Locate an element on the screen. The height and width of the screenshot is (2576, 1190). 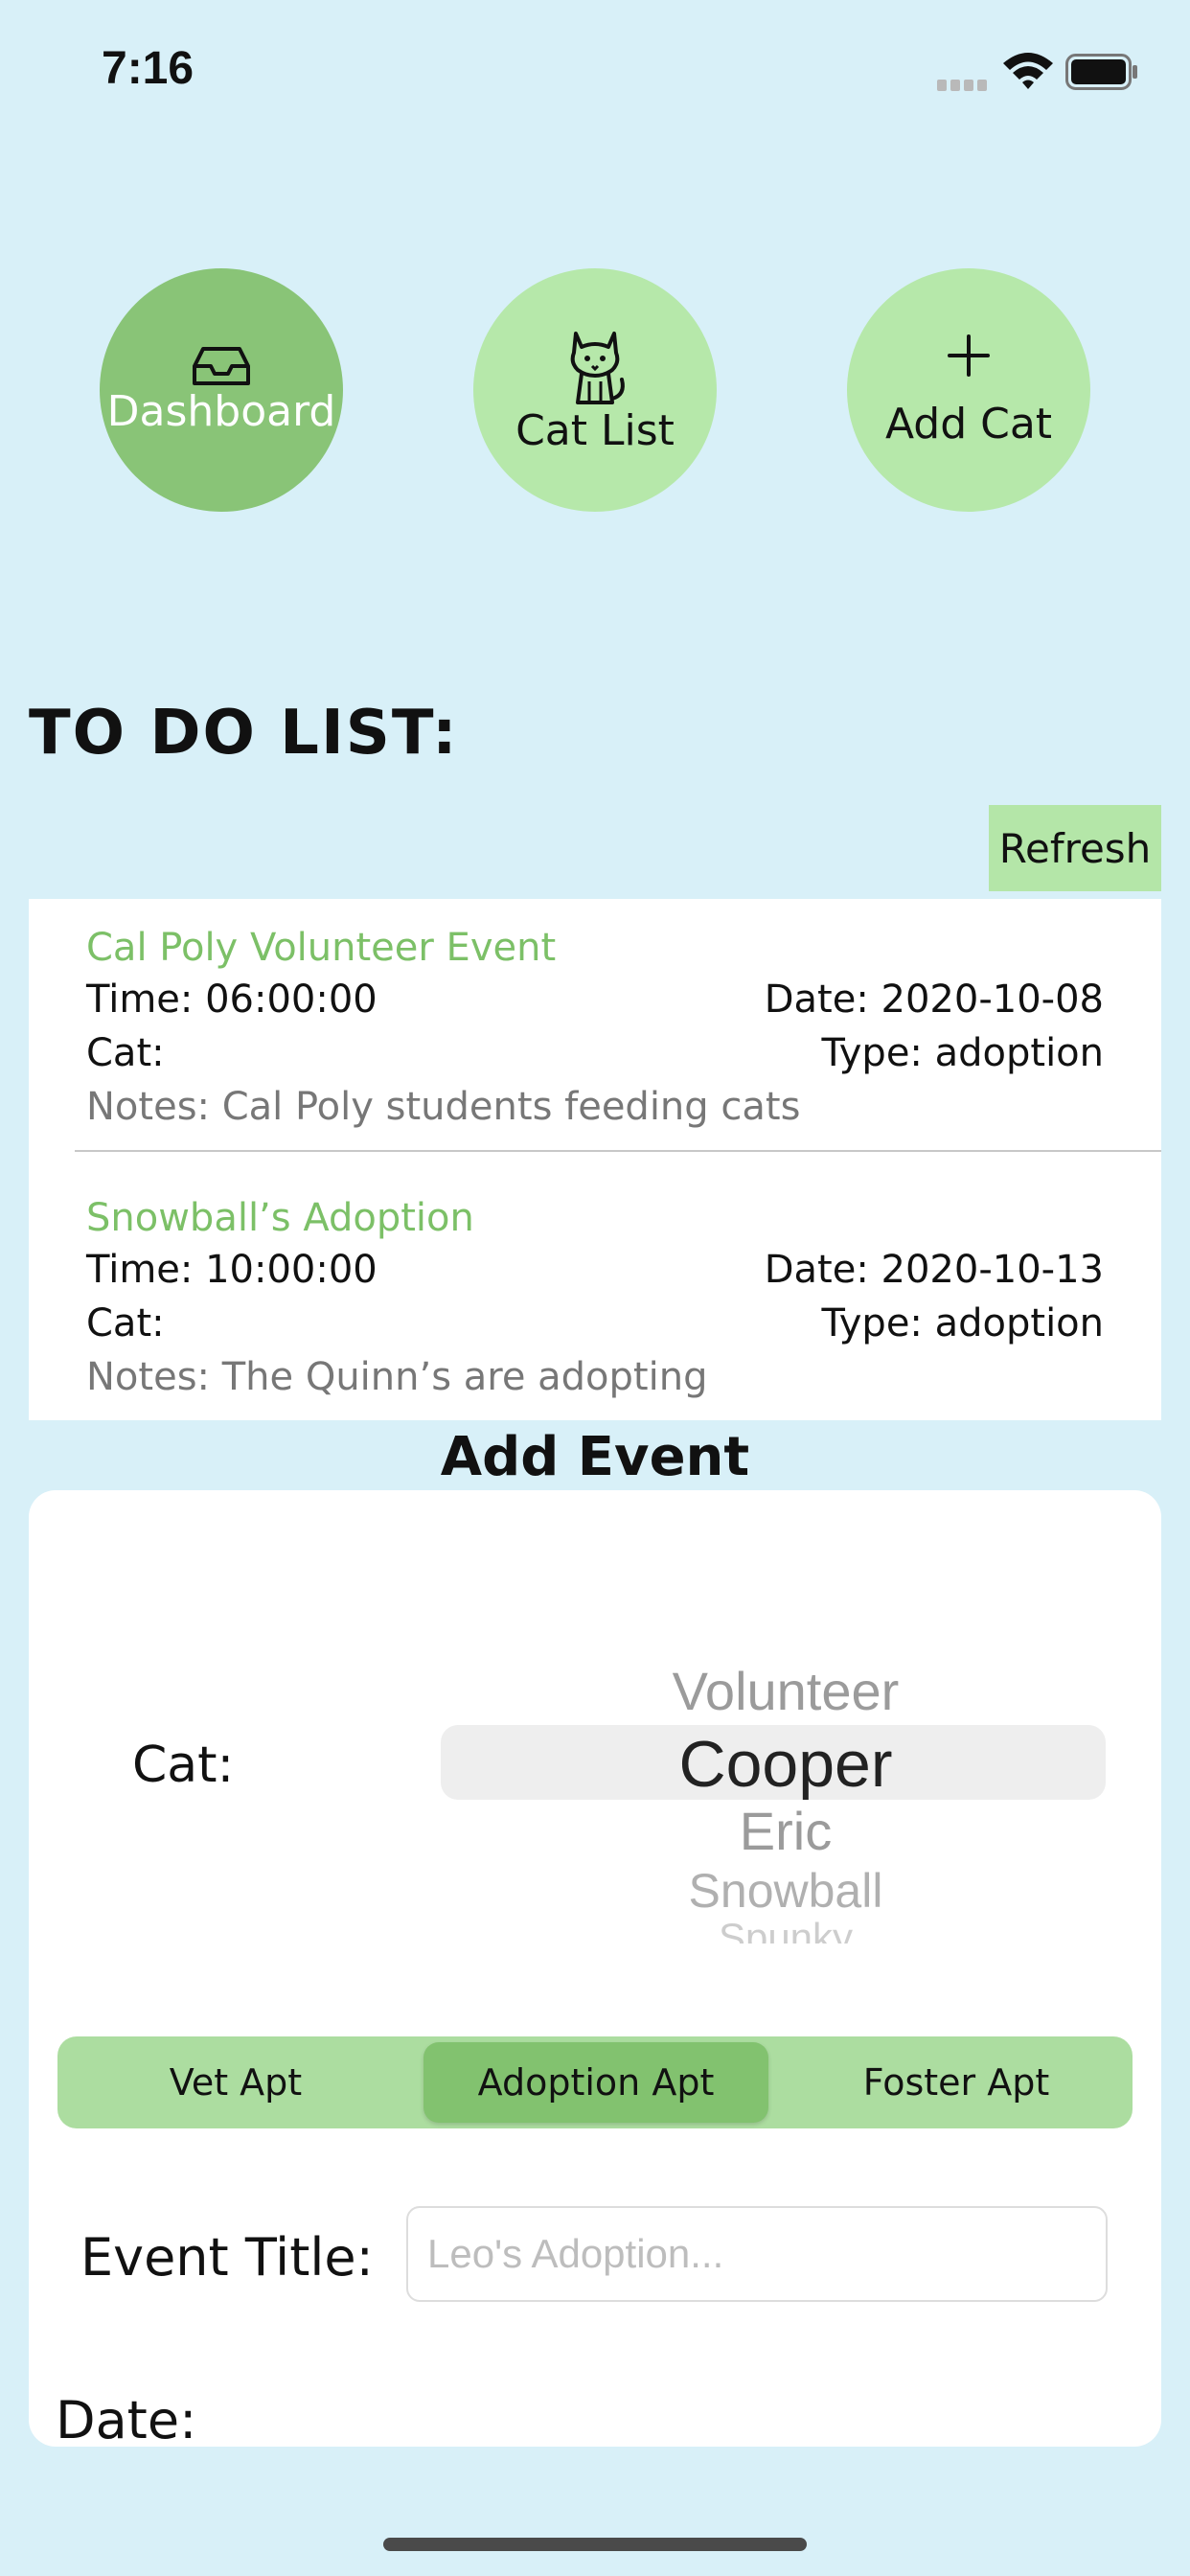
cat-picker-option: Snowball is located at coordinates (786, 1891).